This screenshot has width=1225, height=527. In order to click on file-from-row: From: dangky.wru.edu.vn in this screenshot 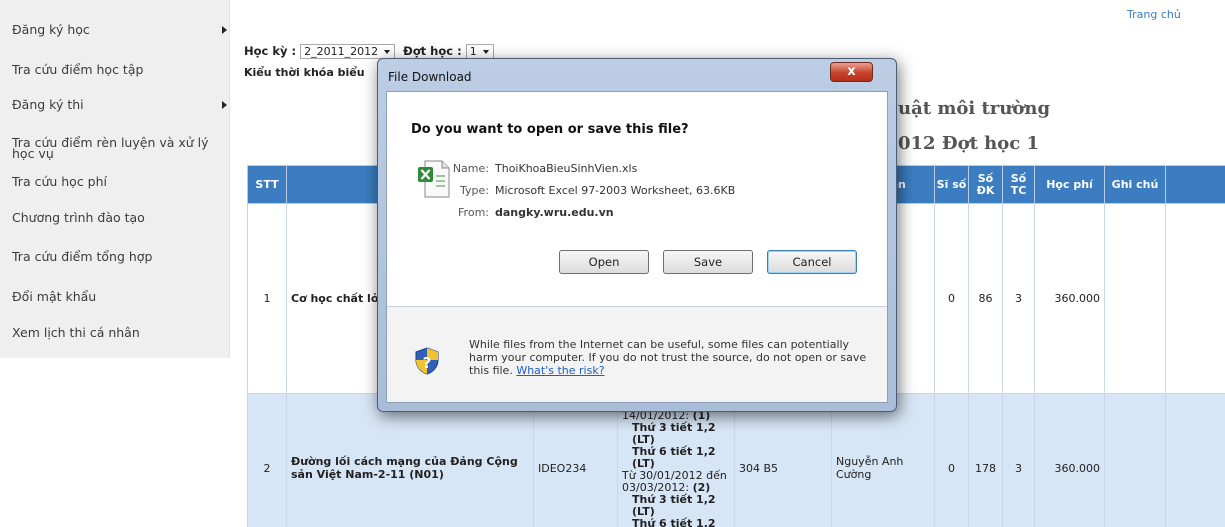, I will do `click(530, 212)`.